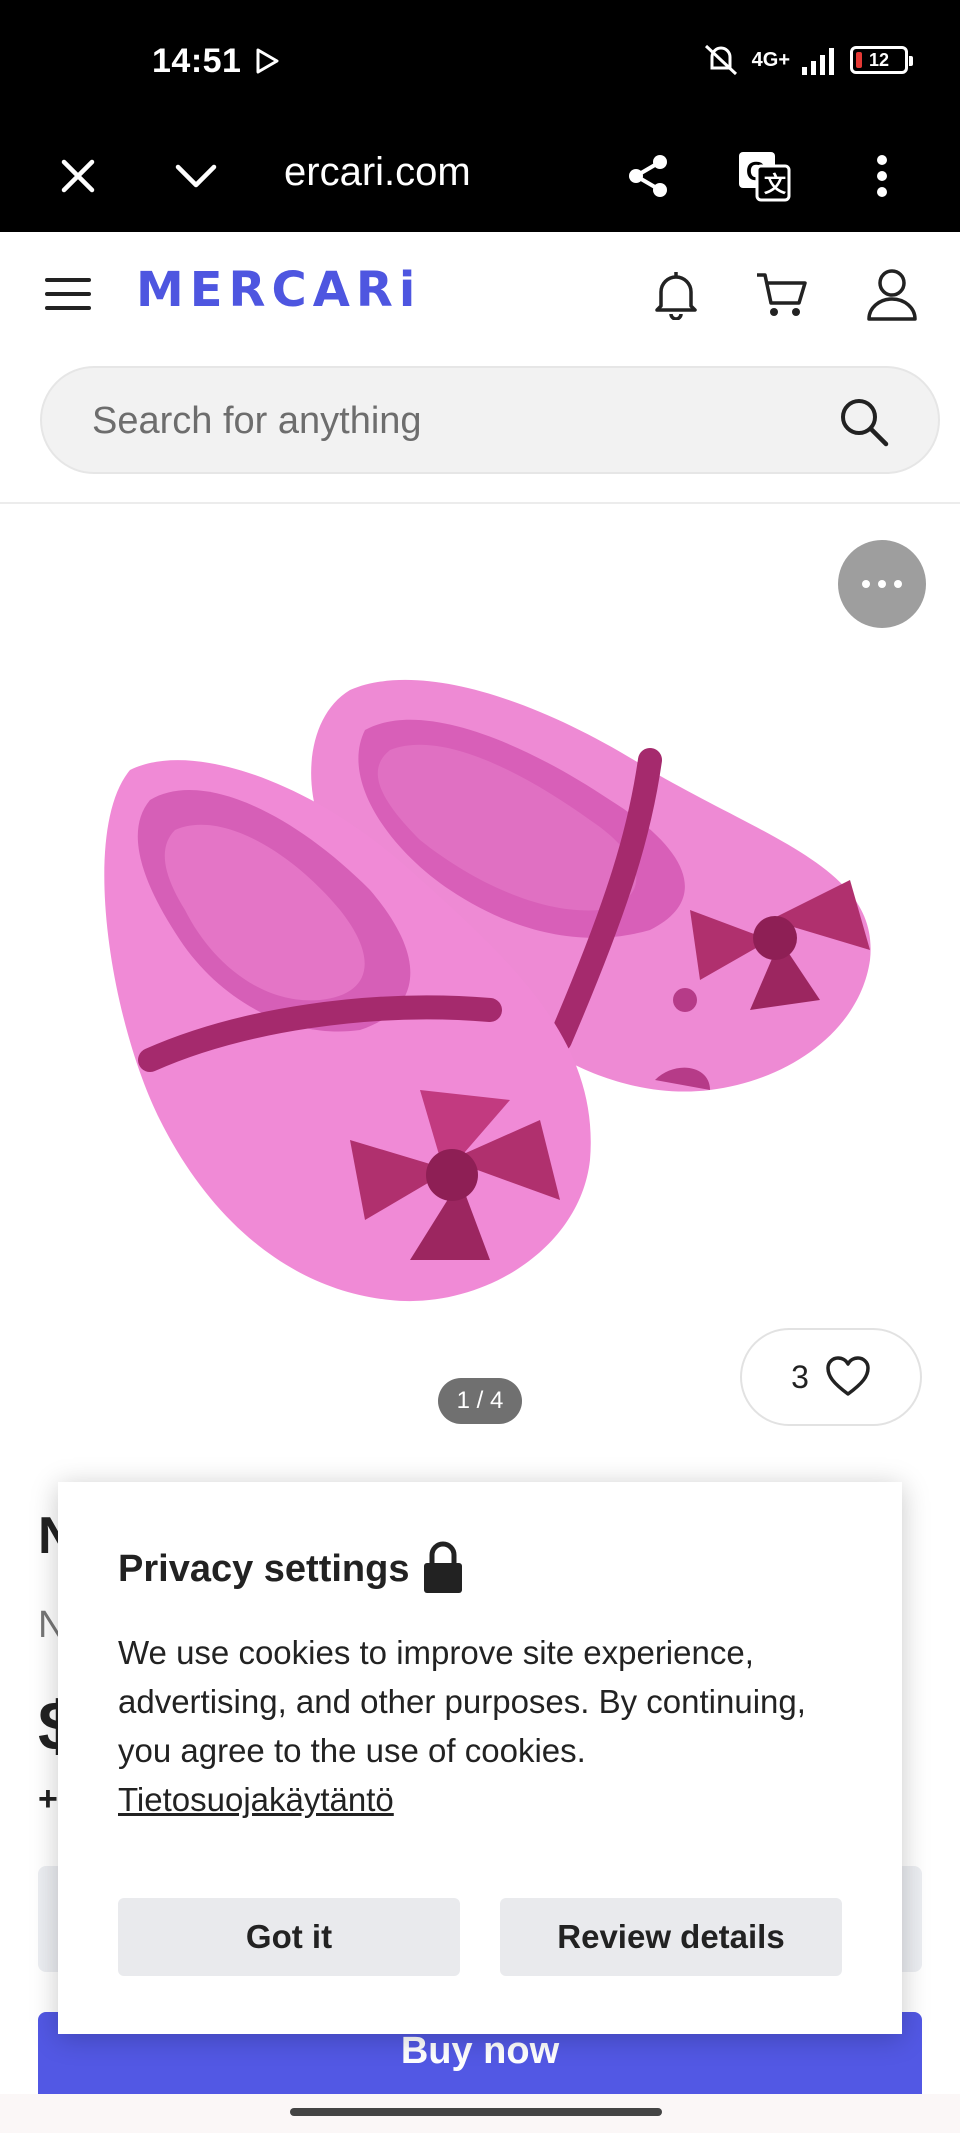 The image size is (960, 2133). Describe the element at coordinates (671, 1937) in the screenshot. I see `review-details-button: Review details` at that location.